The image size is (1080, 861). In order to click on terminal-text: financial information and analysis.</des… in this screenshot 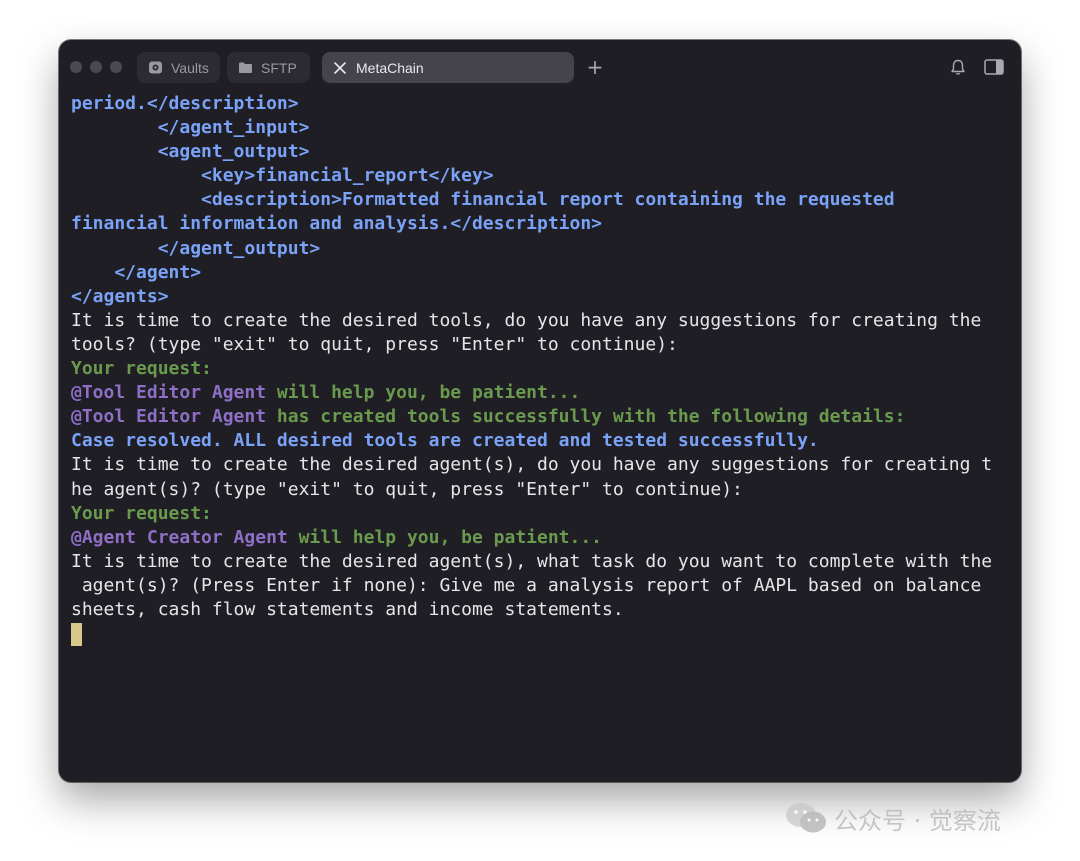, I will do `click(337, 224)`.